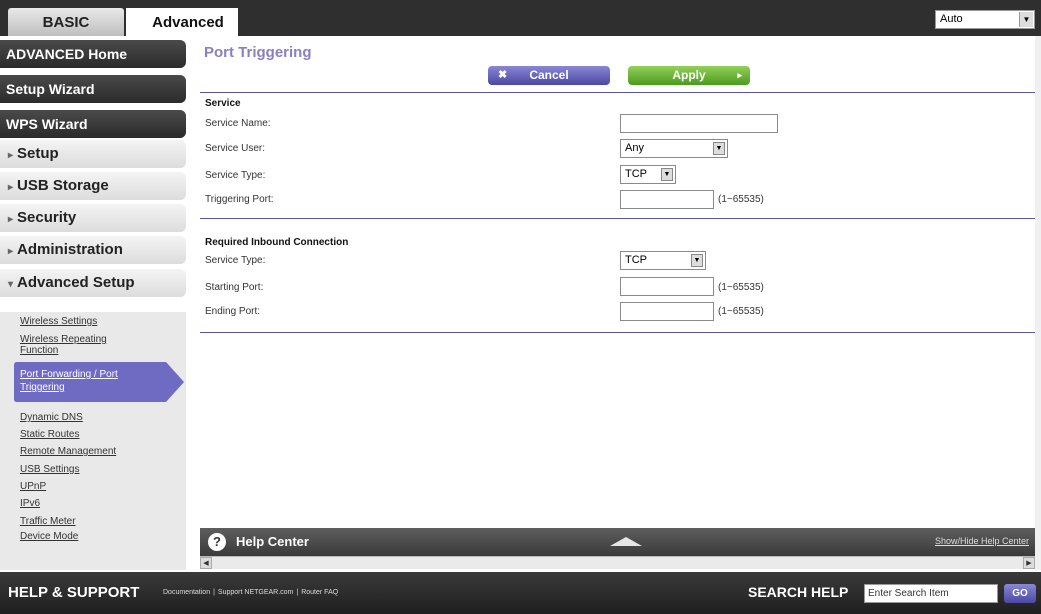 This screenshot has width=1041, height=614. I want to click on tab-basic: BASIC, so click(66, 22).